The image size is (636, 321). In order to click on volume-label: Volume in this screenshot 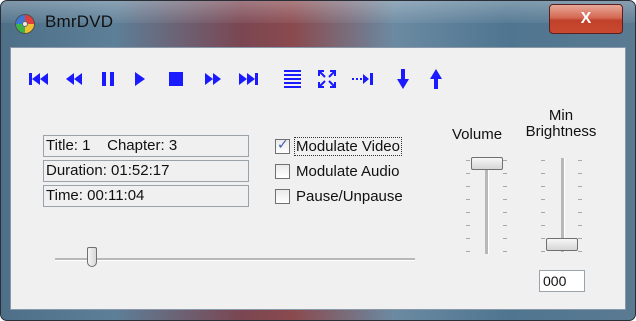, I will do `click(477, 134)`.